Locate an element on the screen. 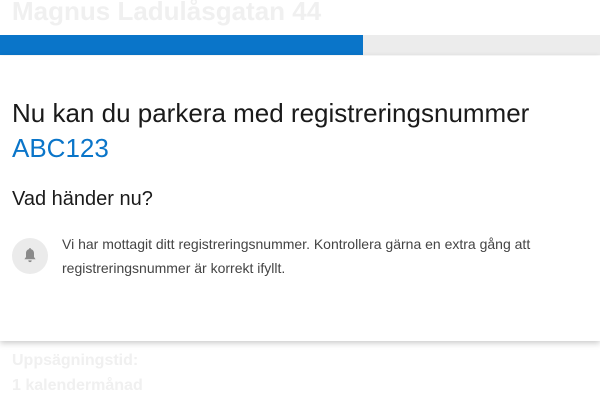  progress-bar is located at coordinates (300, 45).